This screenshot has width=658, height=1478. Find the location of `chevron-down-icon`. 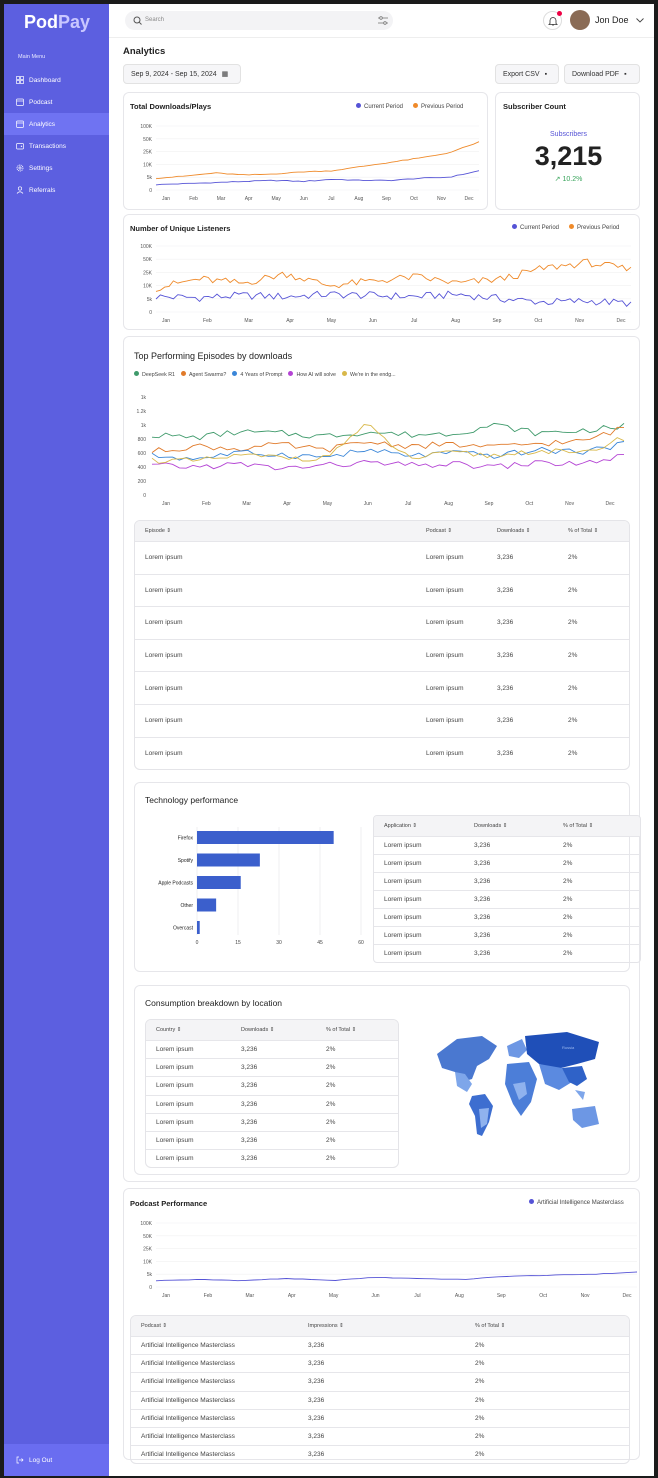

chevron-down-icon is located at coordinates (640, 20).